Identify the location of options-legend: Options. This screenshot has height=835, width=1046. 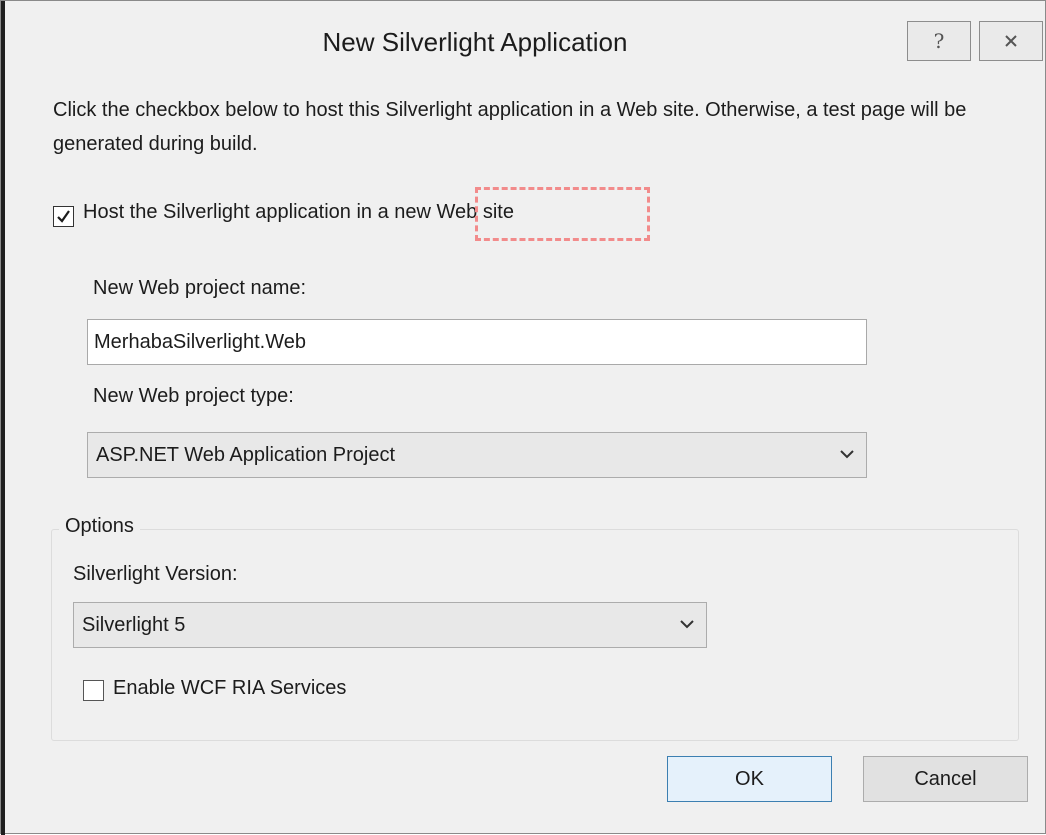
(99, 526).